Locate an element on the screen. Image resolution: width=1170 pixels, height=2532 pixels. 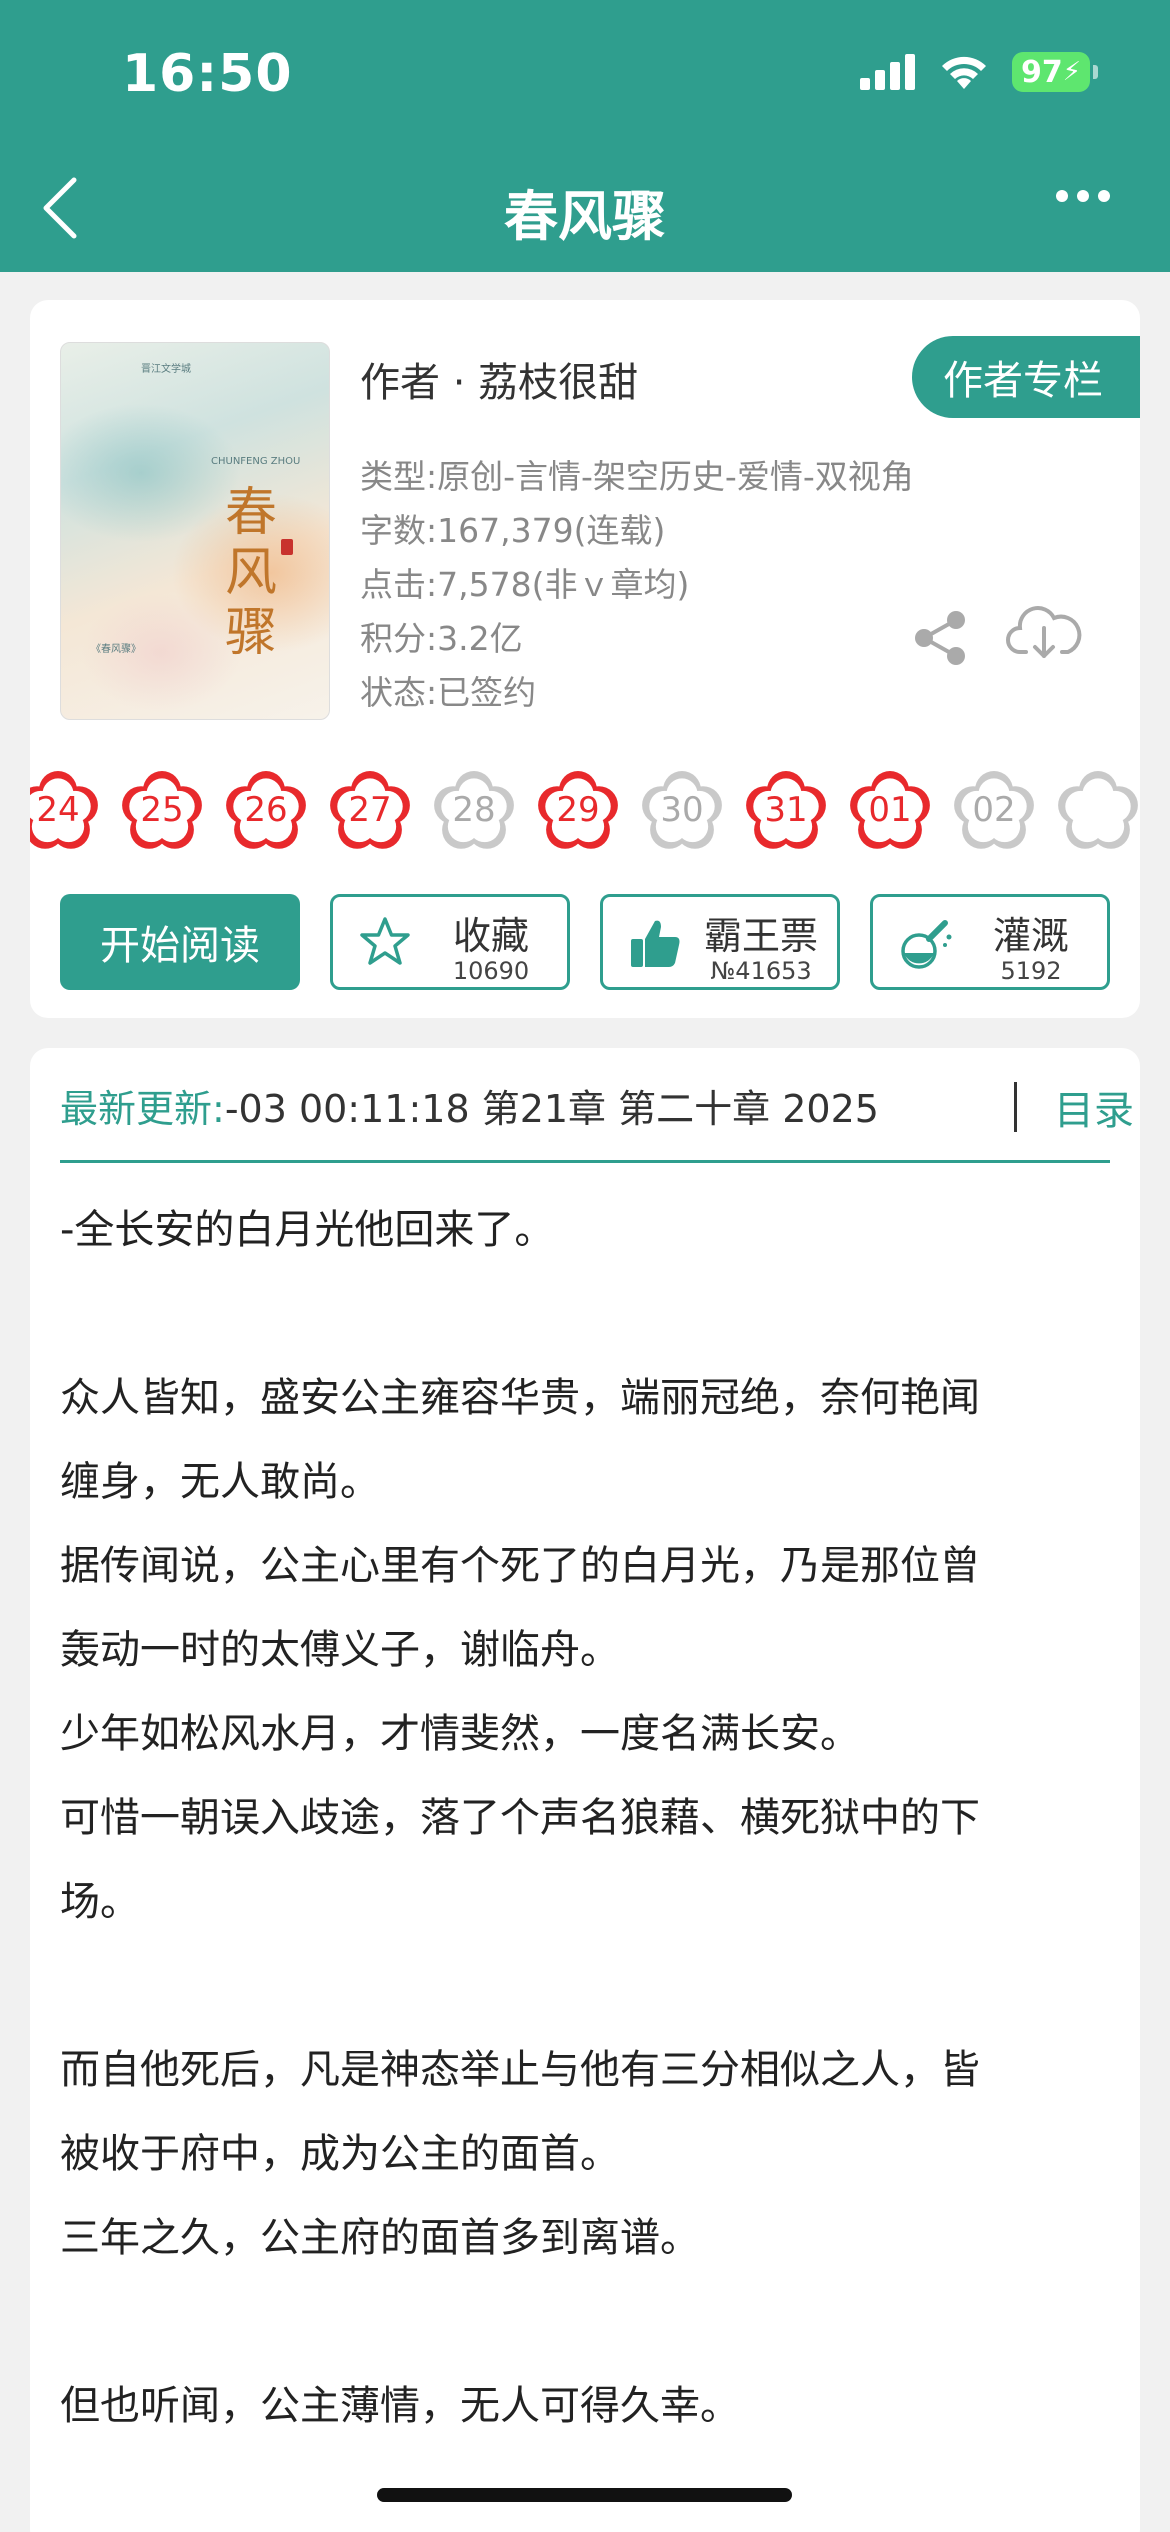
calendar-day-updated: 25 is located at coordinates (162, 810).